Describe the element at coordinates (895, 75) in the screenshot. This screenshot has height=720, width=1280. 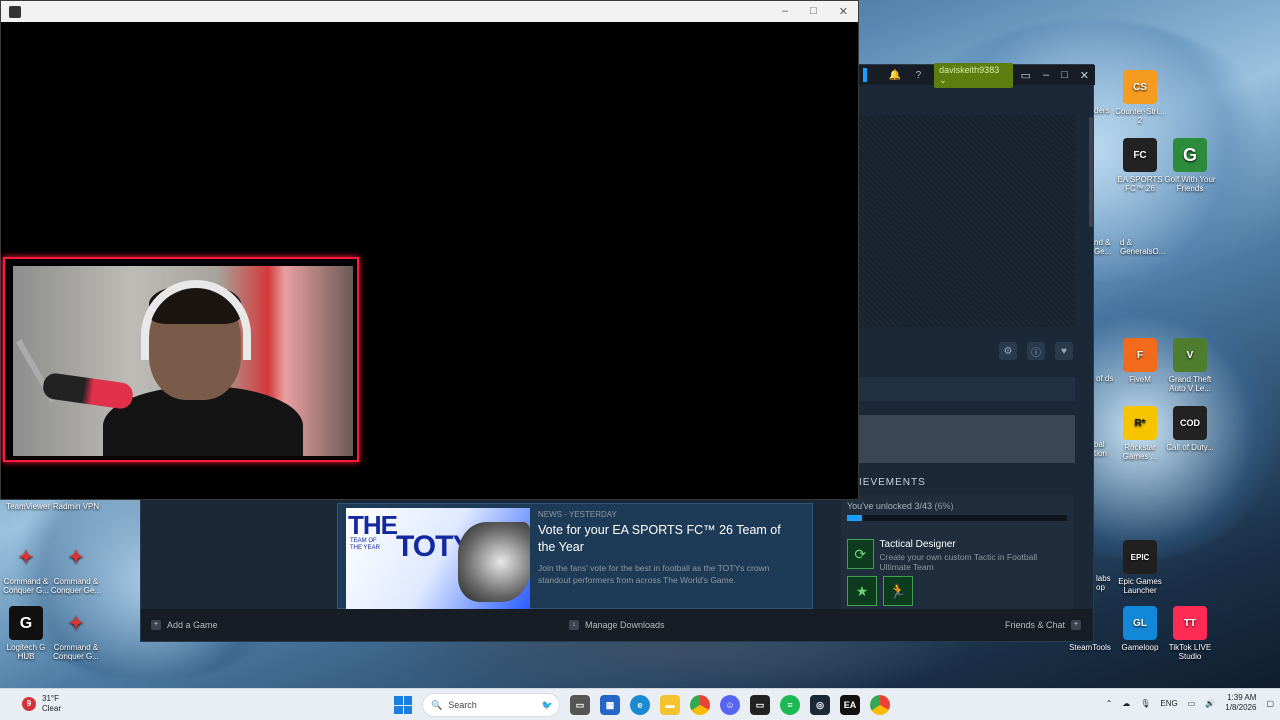
I see `notification-bell-icon: 🔔` at that location.